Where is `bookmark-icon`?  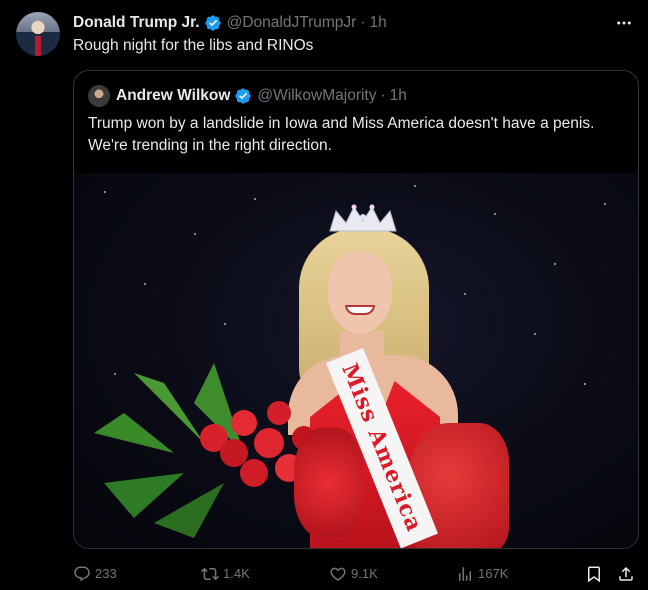
bookmark-icon is located at coordinates (594, 574).